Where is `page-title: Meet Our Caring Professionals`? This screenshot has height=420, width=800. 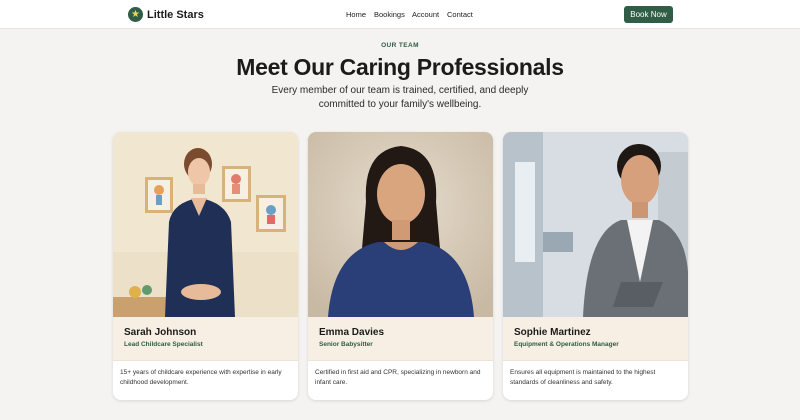 page-title: Meet Our Caring Professionals is located at coordinates (400, 67).